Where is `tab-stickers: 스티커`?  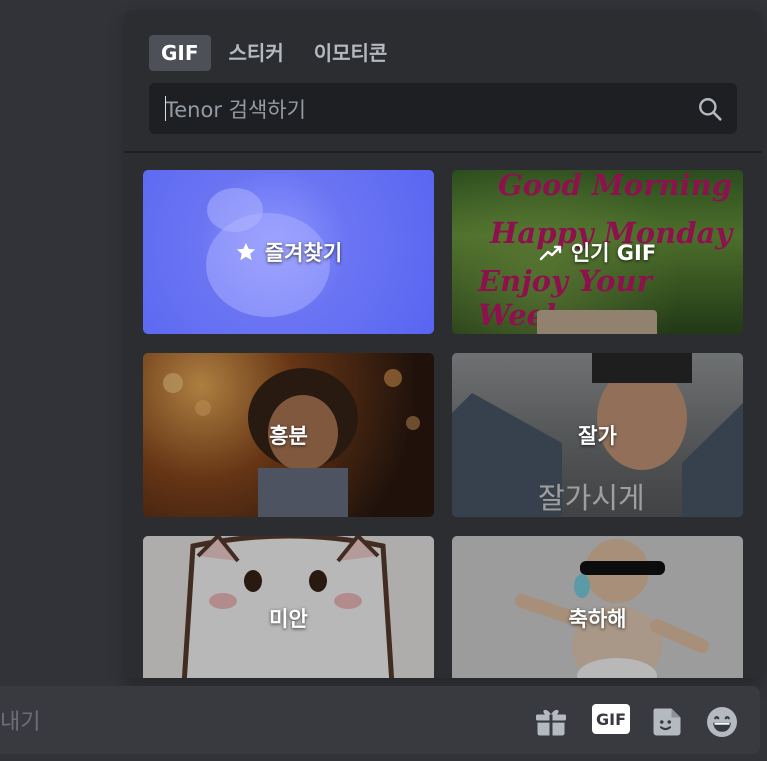 tab-stickers: 스티커 is located at coordinates (256, 53).